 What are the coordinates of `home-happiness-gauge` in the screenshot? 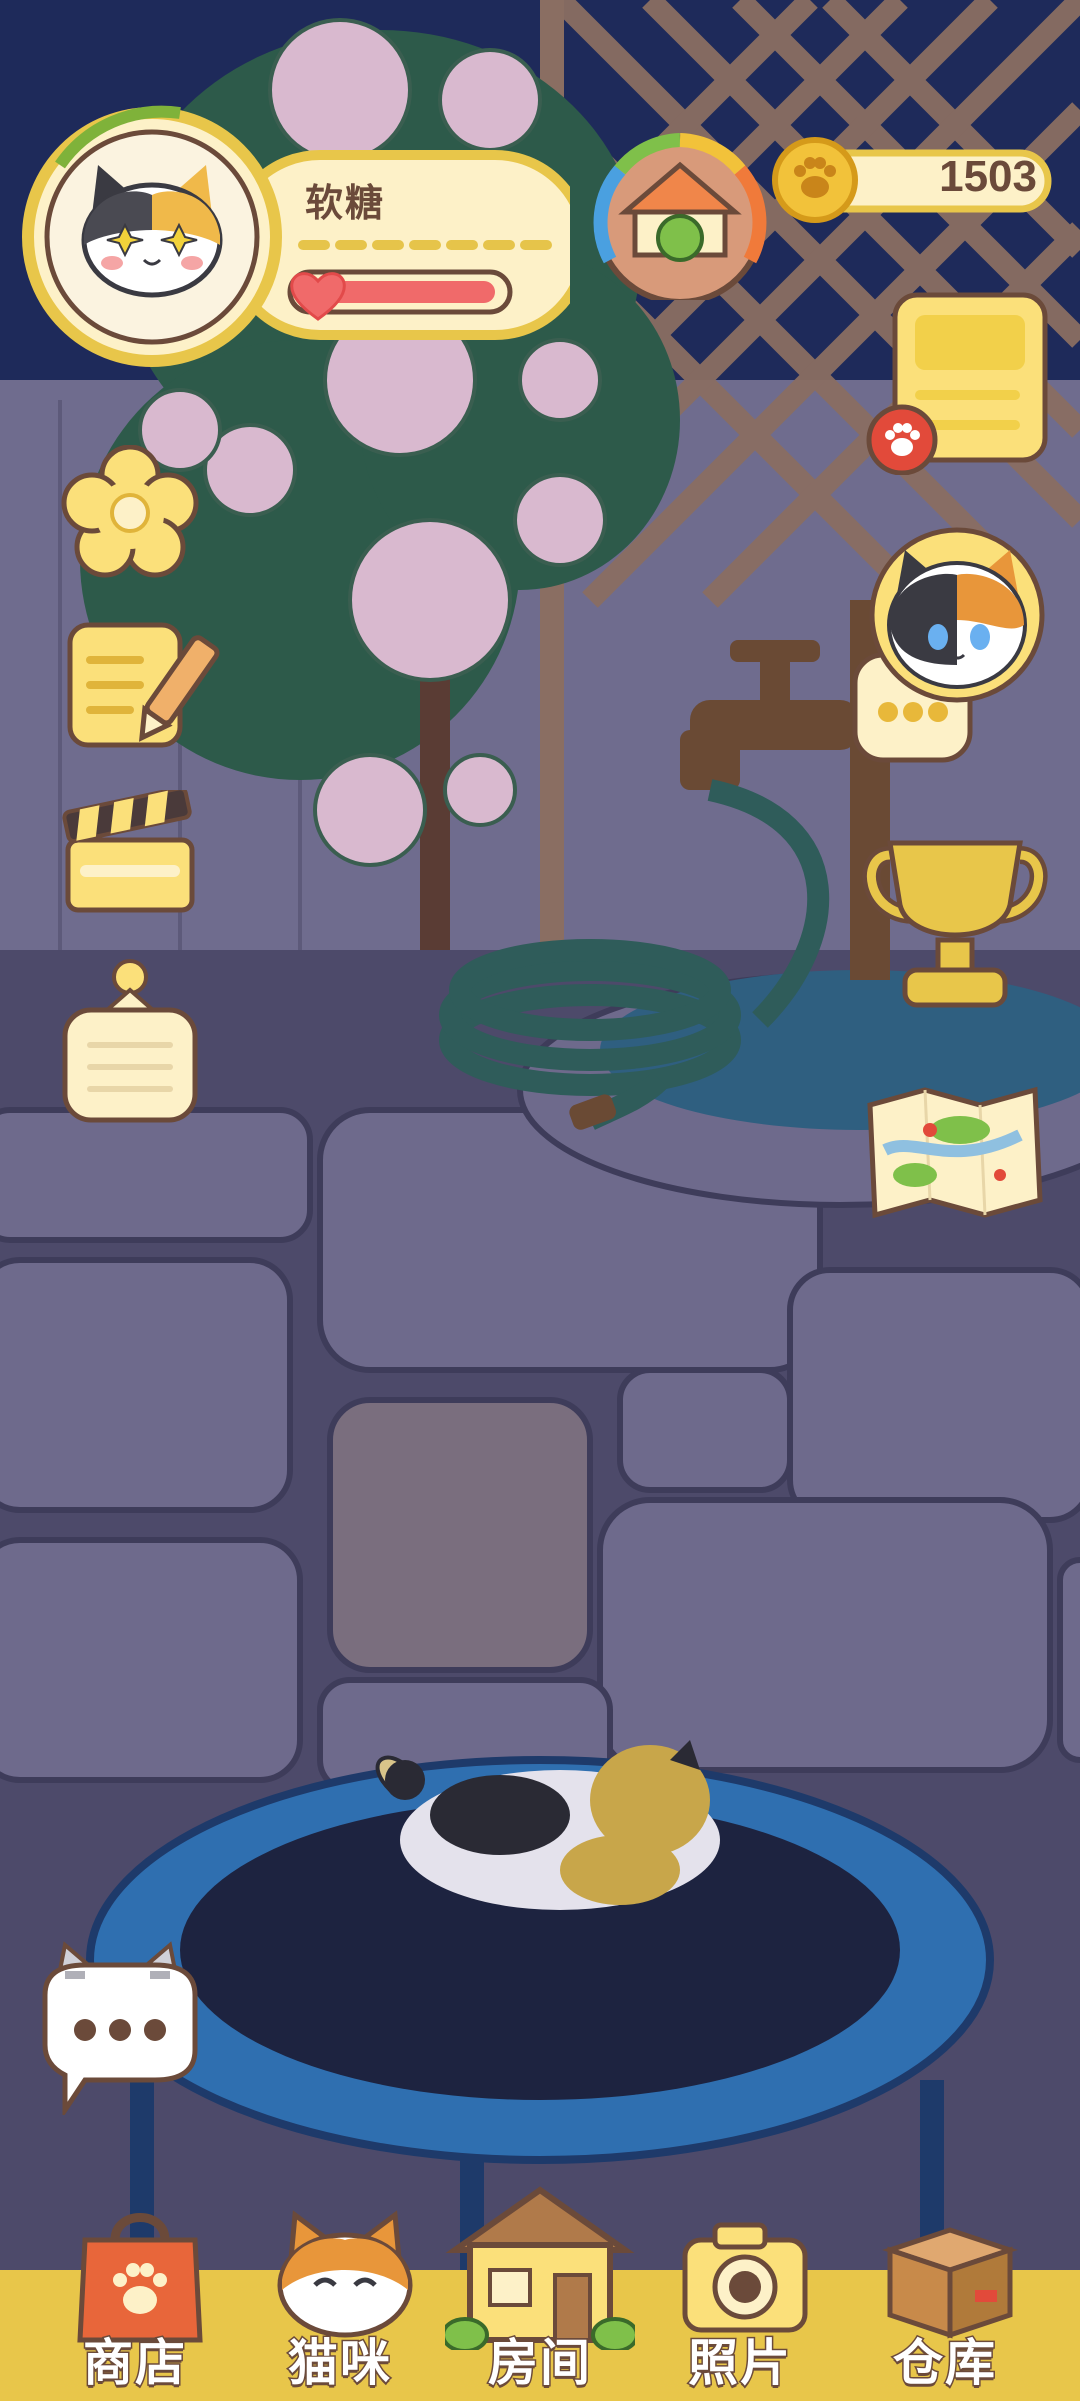 It's located at (680, 215).